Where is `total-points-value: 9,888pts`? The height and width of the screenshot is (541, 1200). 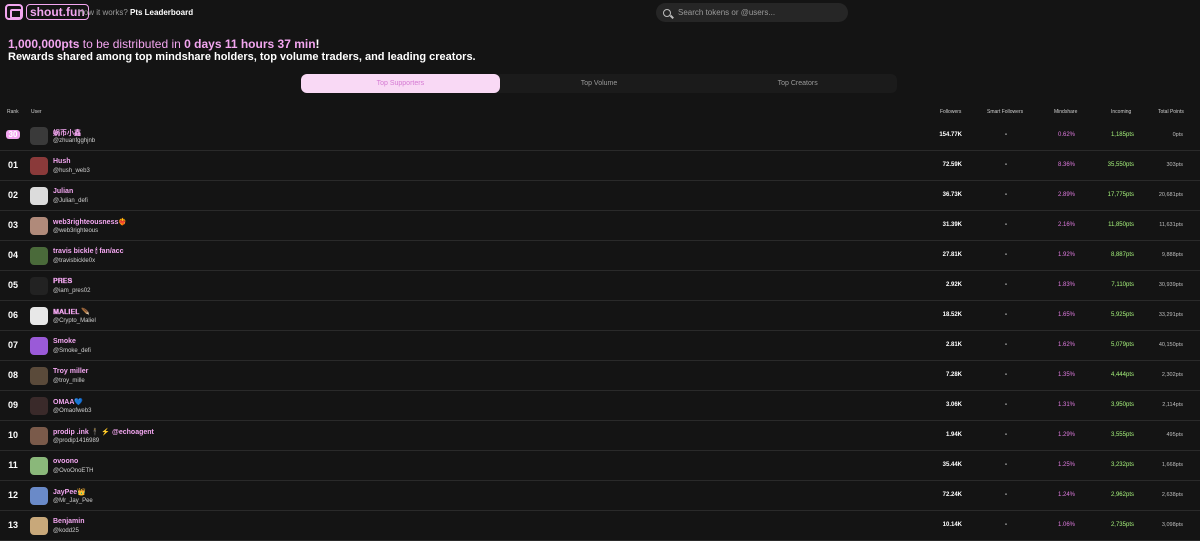 total-points-value: 9,888pts is located at coordinates (1172, 255).